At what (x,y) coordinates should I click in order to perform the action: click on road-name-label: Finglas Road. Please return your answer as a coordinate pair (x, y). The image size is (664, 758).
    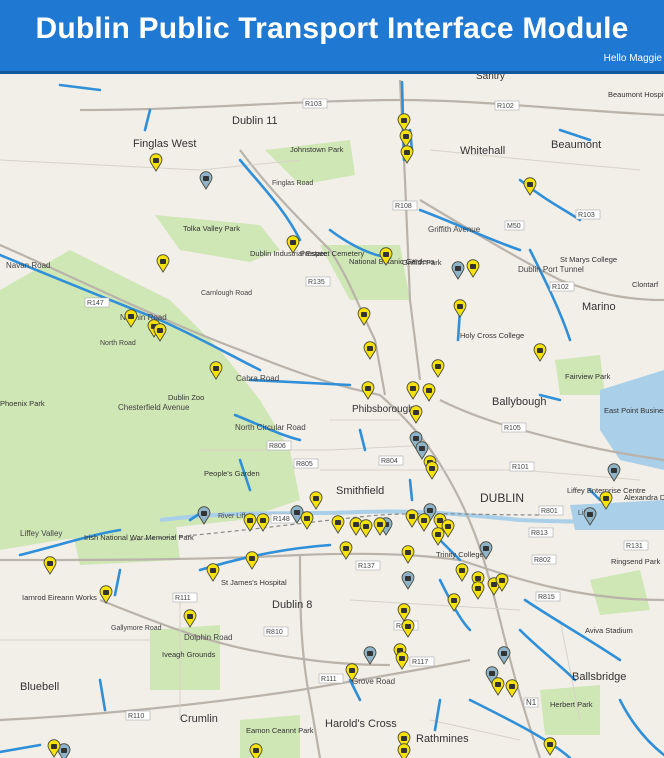
    Looking at the image, I should click on (292, 183).